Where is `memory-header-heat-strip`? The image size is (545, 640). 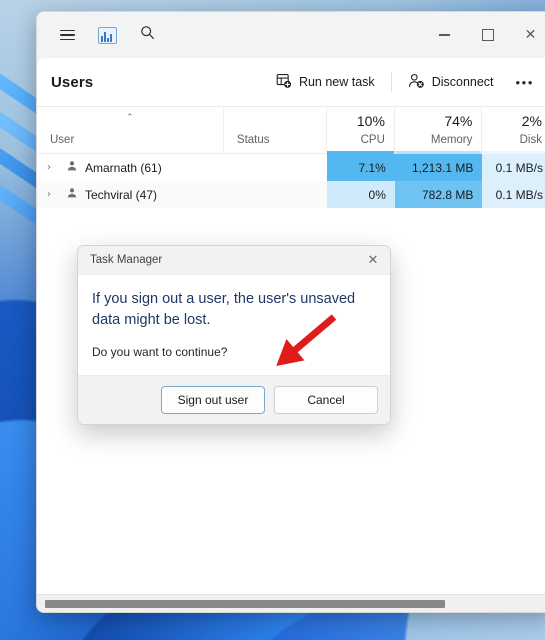 memory-header-heat-strip is located at coordinates (438, 152).